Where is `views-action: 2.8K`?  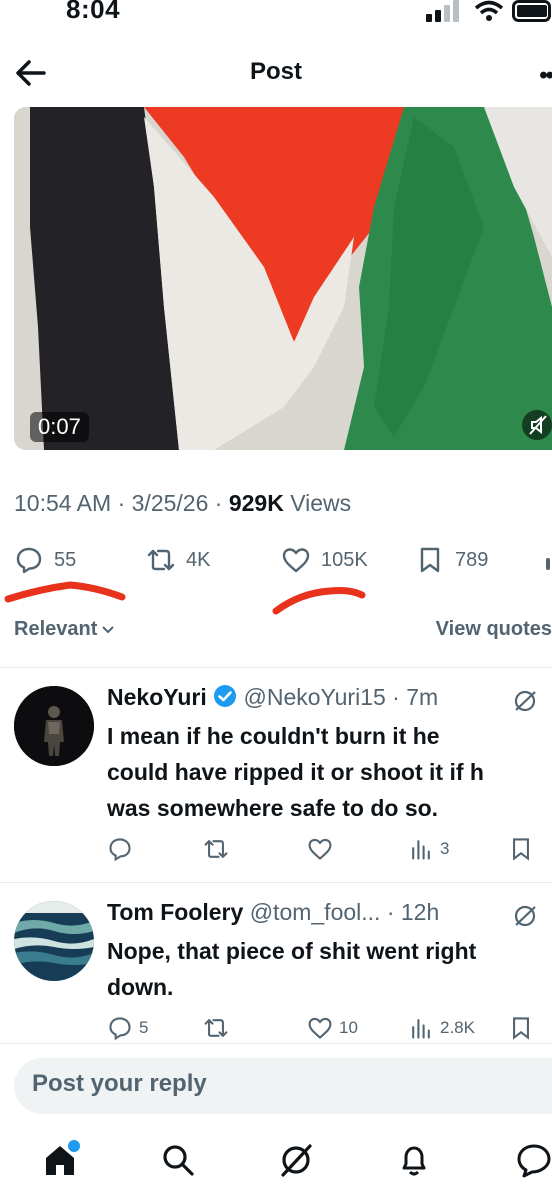 views-action: 2.8K is located at coordinates (441, 1028).